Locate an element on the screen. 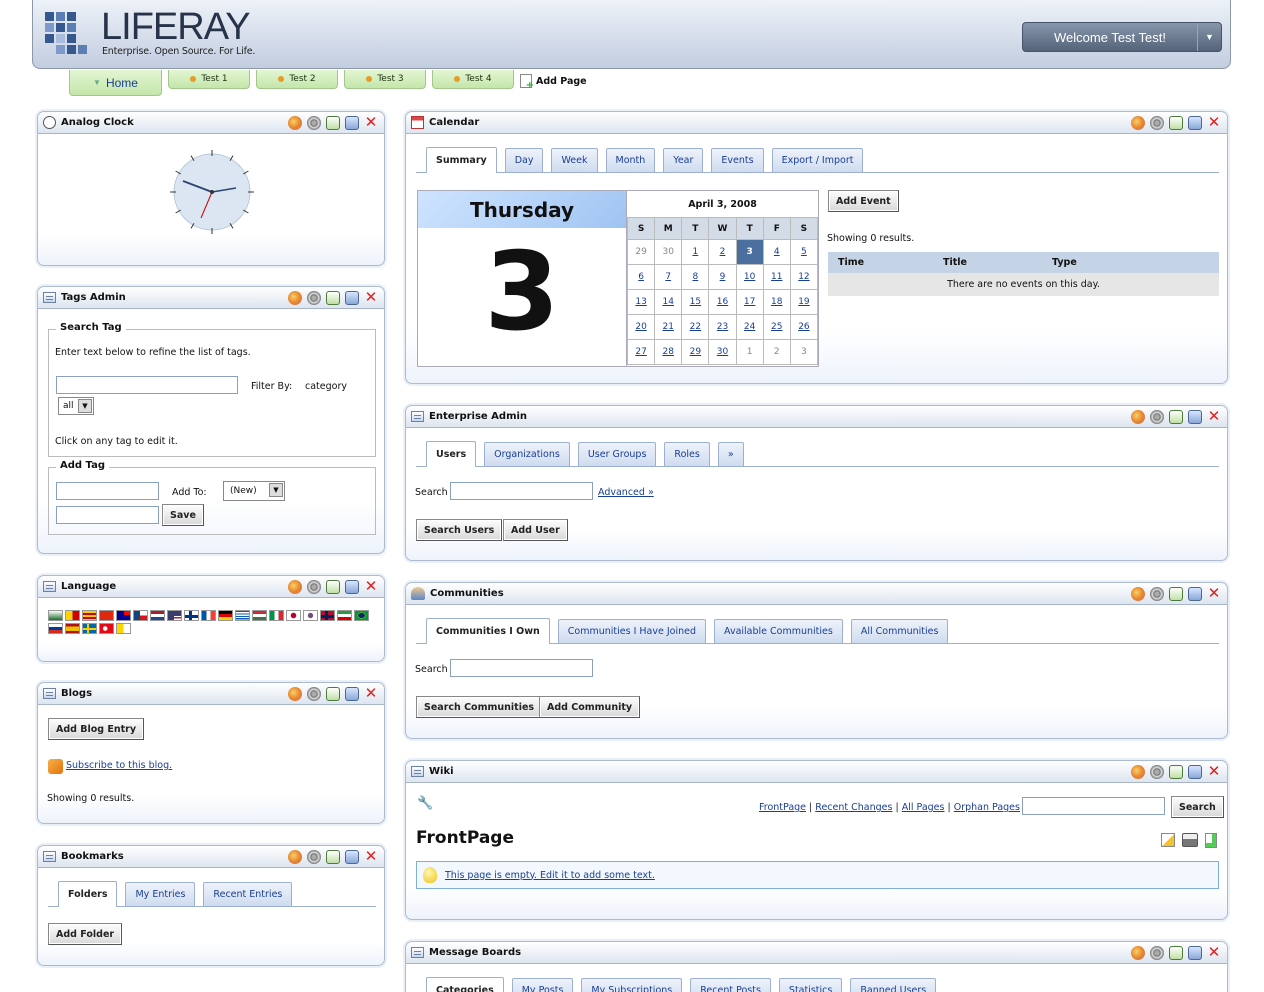 This screenshot has height=992, width=1264. edit-icon is located at coordinates (1168, 840).